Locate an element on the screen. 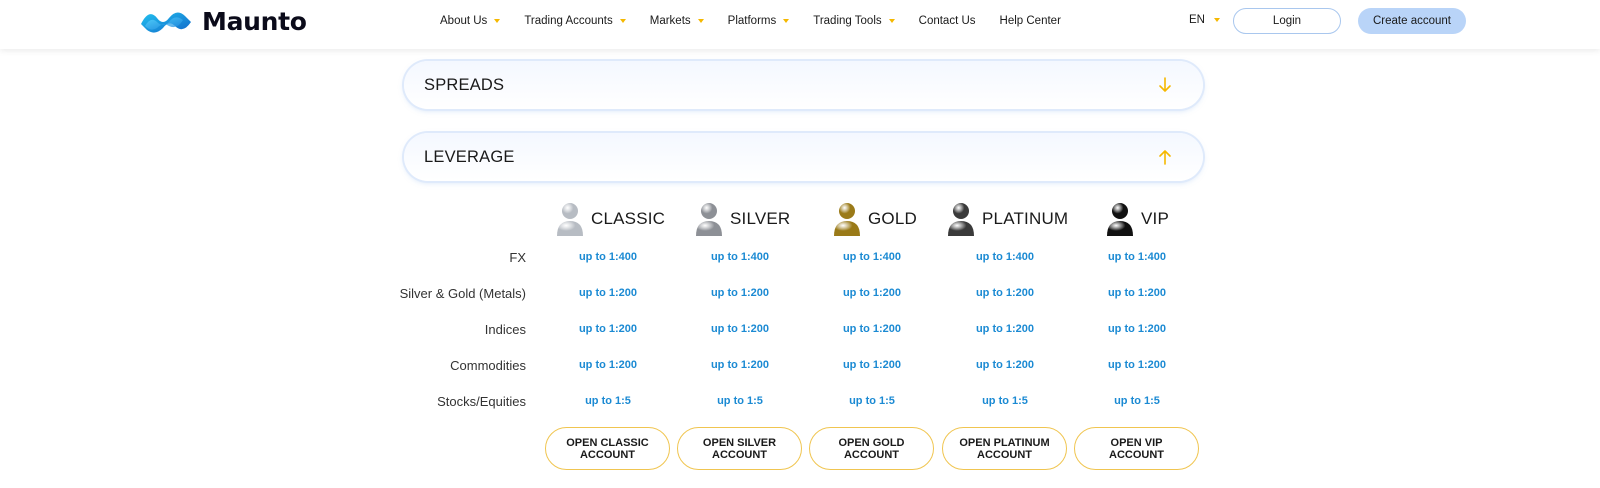 The width and height of the screenshot is (1600, 488). button-label: OPEN SILVER ACCOUNT is located at coordinates (739, 448).